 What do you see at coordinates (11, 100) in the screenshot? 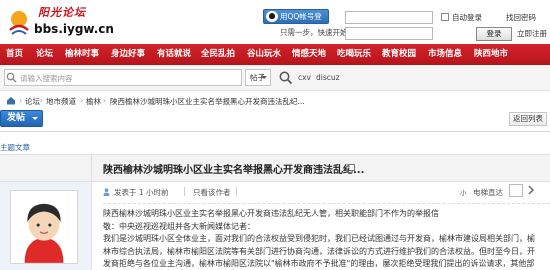
I see `home-icon` at bounding box center [11, 100].